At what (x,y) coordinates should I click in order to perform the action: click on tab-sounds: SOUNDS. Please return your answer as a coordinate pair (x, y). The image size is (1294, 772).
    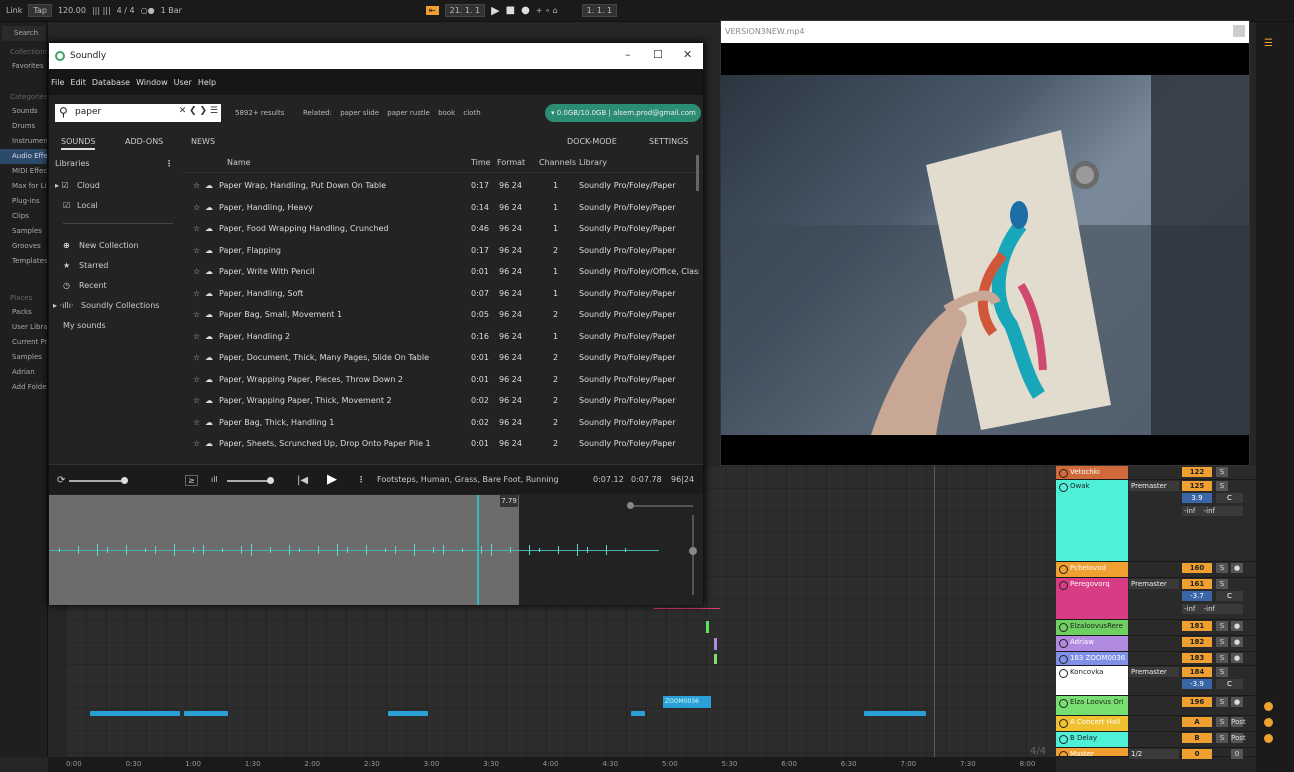
    Looking at the image, I should click on (78, 143).